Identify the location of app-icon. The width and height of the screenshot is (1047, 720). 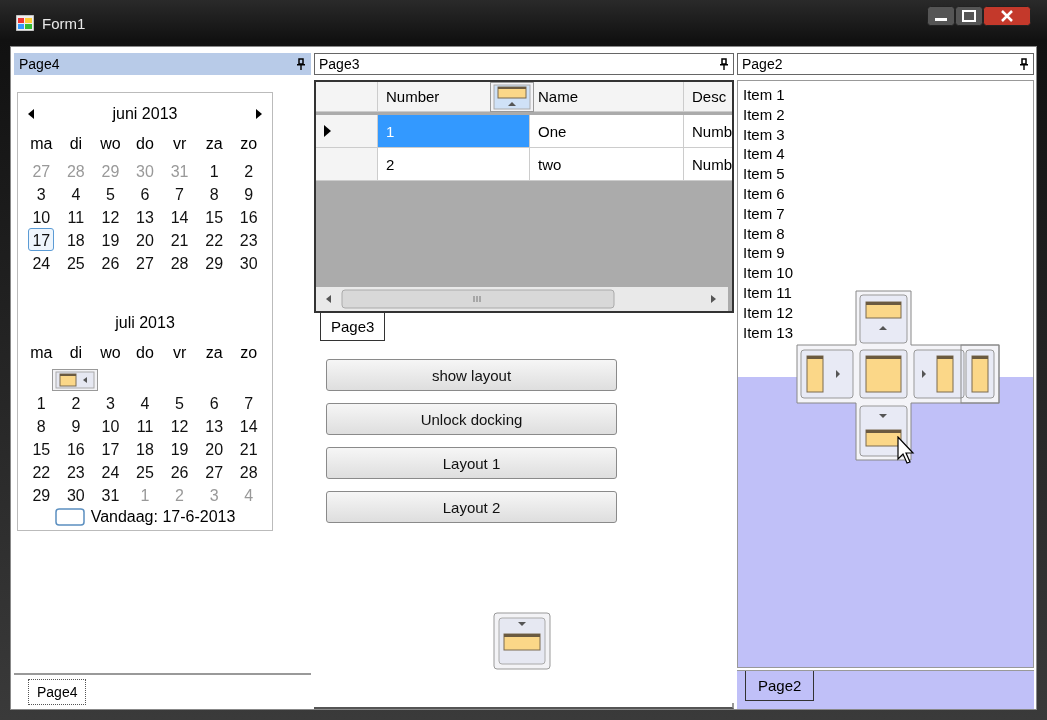
(25, 23).